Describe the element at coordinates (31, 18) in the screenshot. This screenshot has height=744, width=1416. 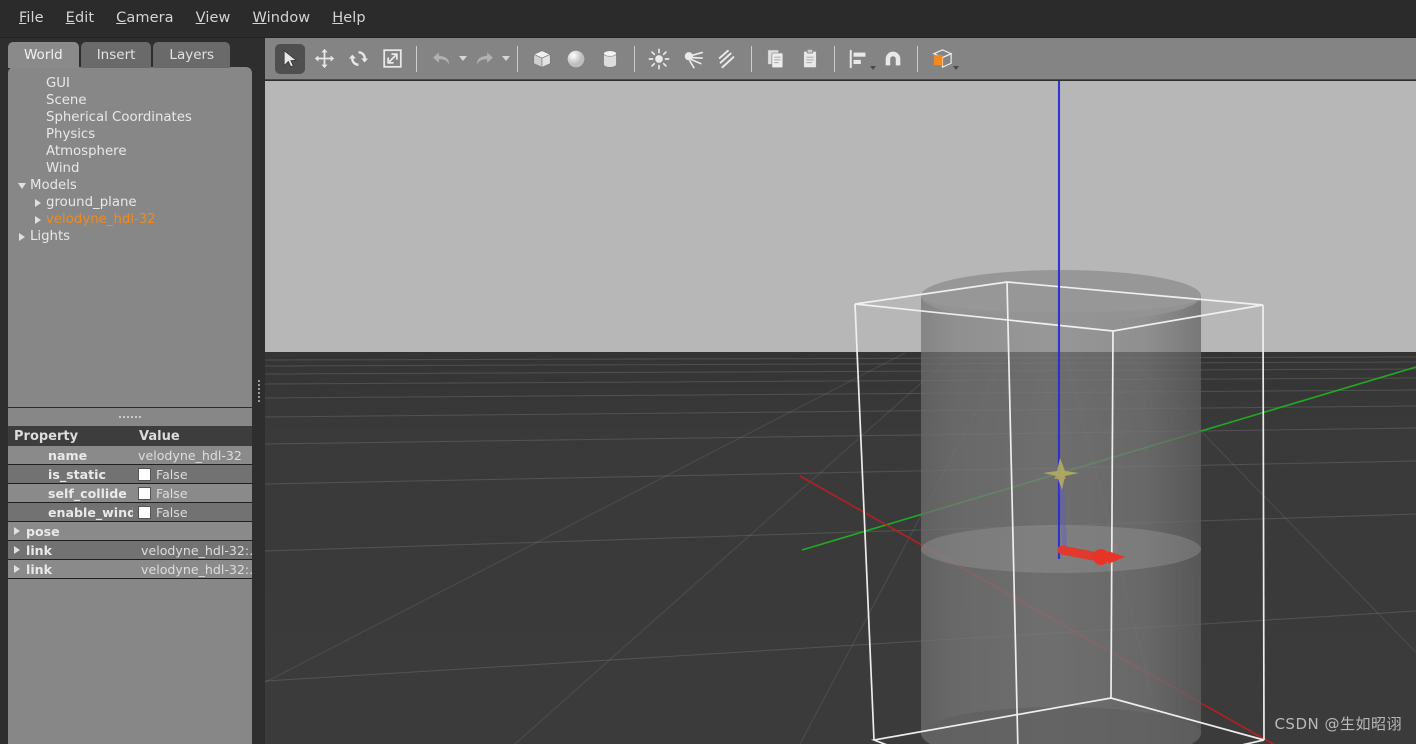
I see `menu-item-file: File` at that location.